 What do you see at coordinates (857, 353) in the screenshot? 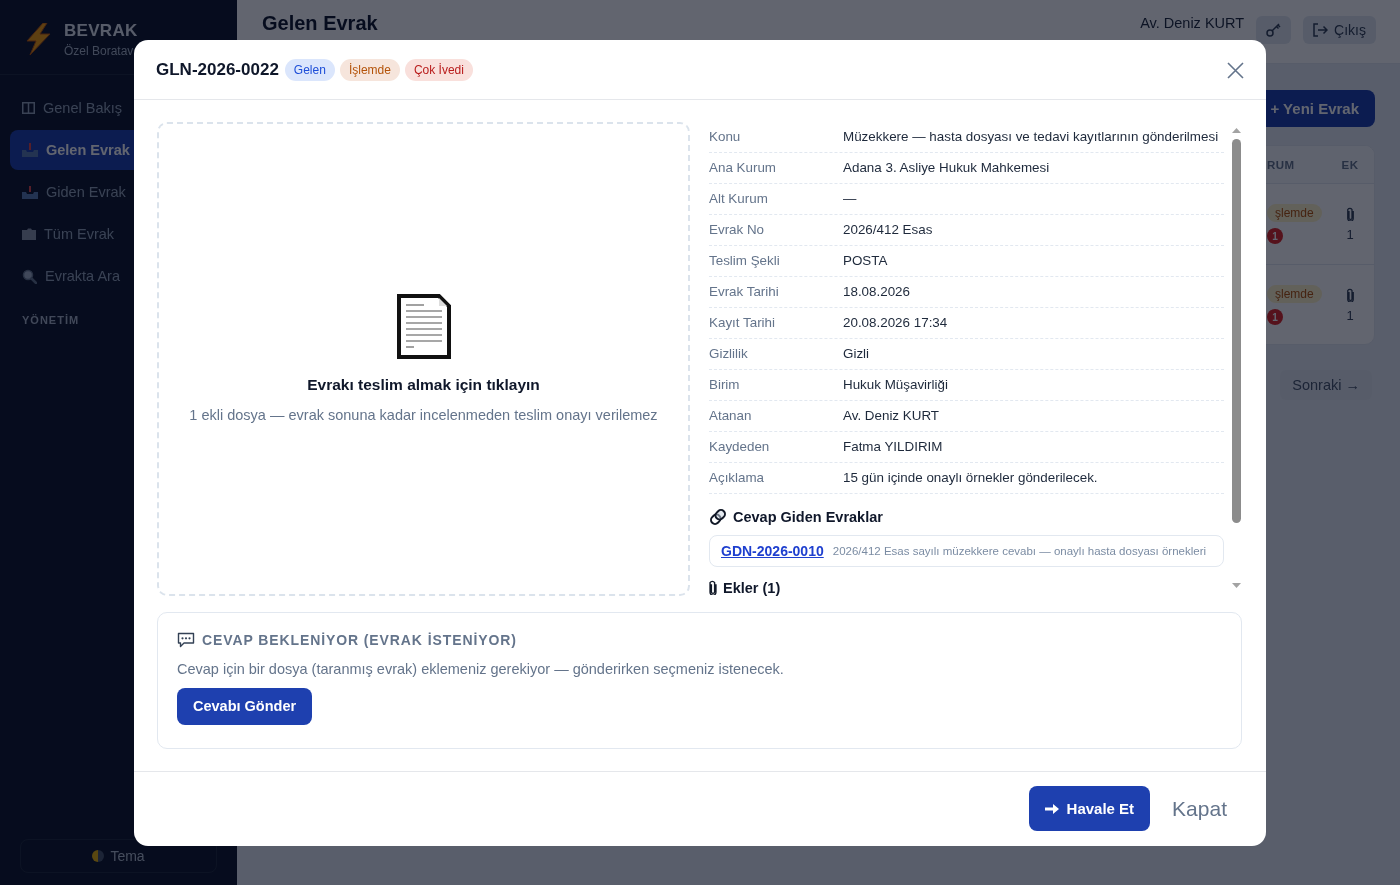
I see `detail-value: Gizli` at bounding box center [857, 353].